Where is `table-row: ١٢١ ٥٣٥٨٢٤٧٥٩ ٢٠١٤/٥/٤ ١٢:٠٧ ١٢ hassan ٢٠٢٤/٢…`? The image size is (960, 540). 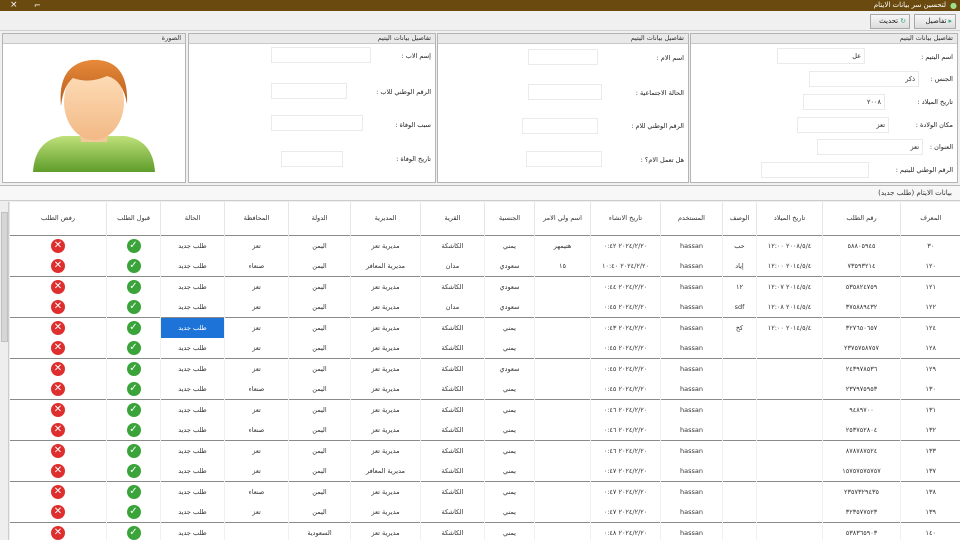 table-row: ١٢١ ٥٣٥٨٢٤٧٥٩ ٢٠١٤/٥/٤ ١٢:٠٧ ١٢ hassan ٢٠٢٤/٢… is located at coordinates (484, 286).